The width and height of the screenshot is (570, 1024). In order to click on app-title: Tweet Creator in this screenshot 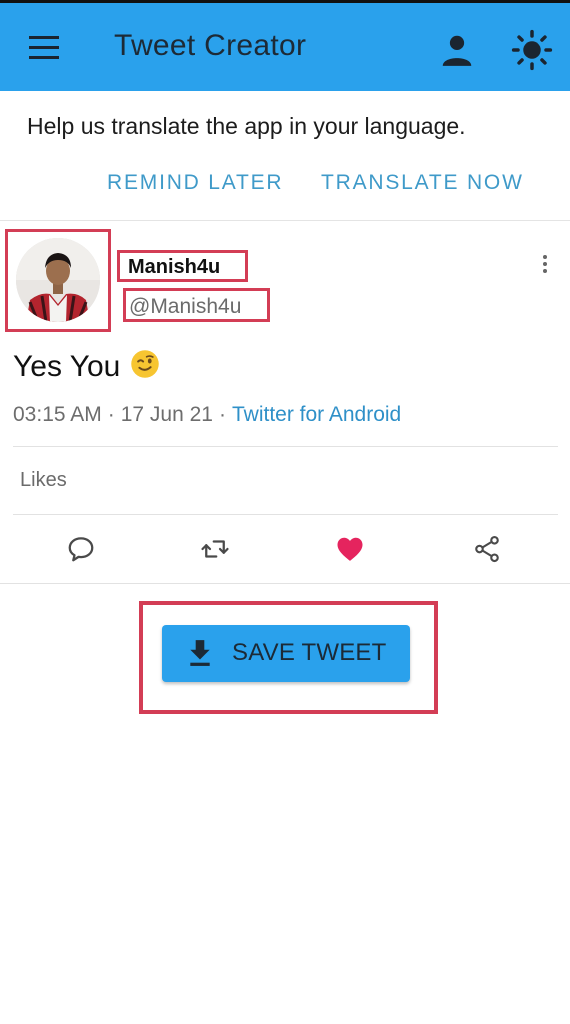, I will do `click(210, 45)`.